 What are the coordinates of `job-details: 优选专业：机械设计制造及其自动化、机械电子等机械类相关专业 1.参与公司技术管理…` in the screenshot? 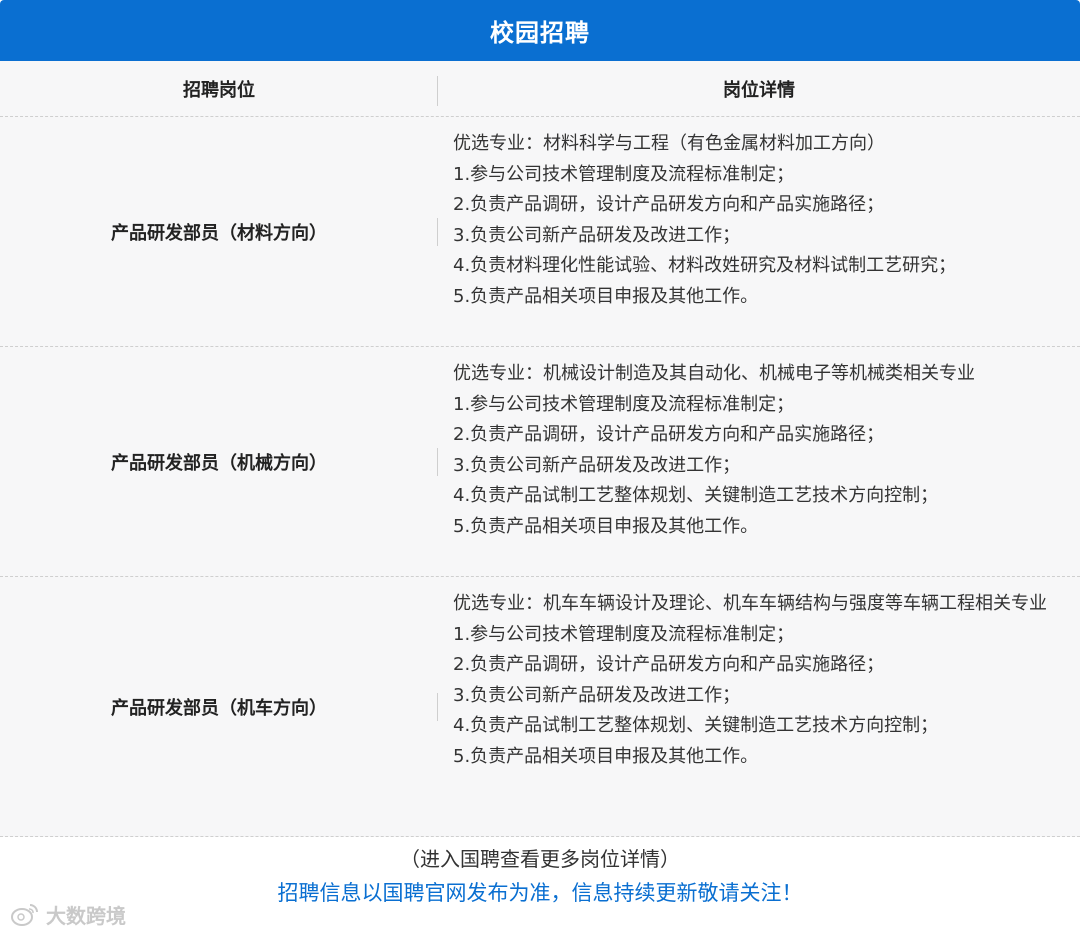 It's located at (760, 450).